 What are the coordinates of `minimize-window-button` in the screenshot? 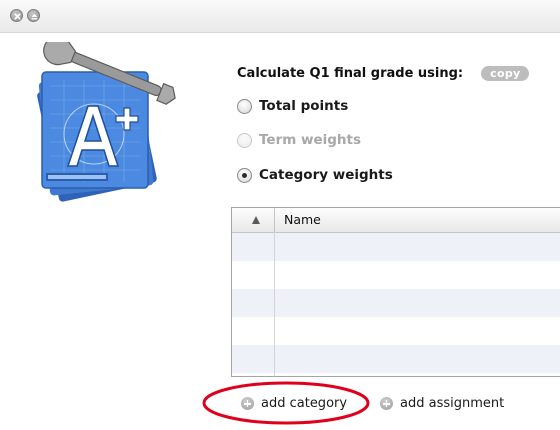 It's located at (33, 15).